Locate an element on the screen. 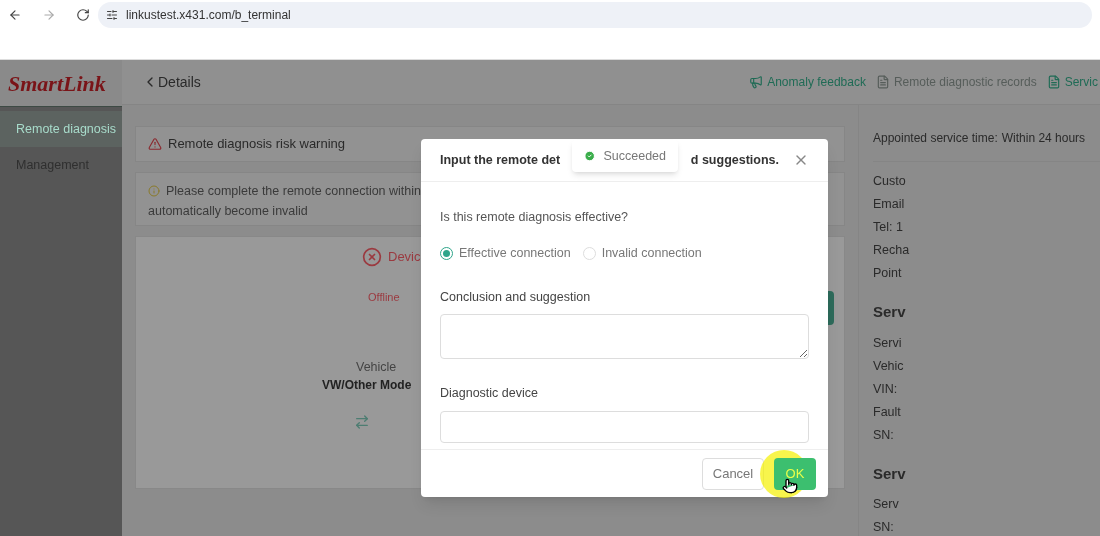  notice-text: automatically become invalid is located at coordinates (228, 211).